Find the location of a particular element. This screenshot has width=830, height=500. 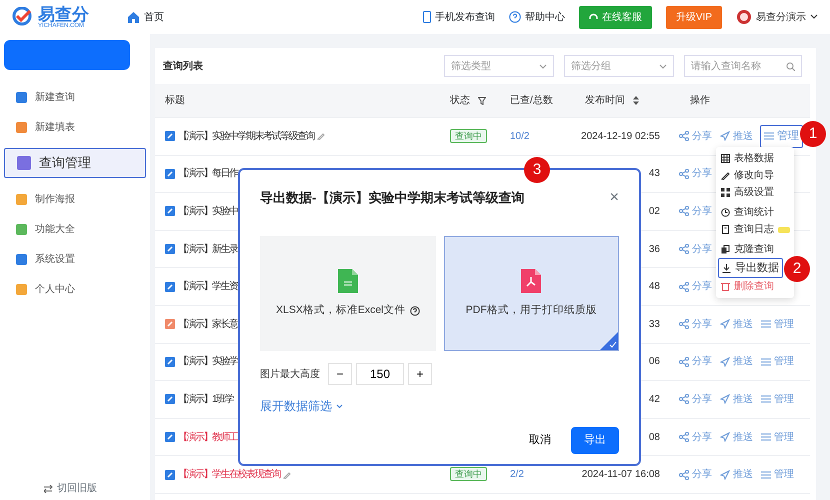

number-input: 150 is located at coordinates (380, 374).